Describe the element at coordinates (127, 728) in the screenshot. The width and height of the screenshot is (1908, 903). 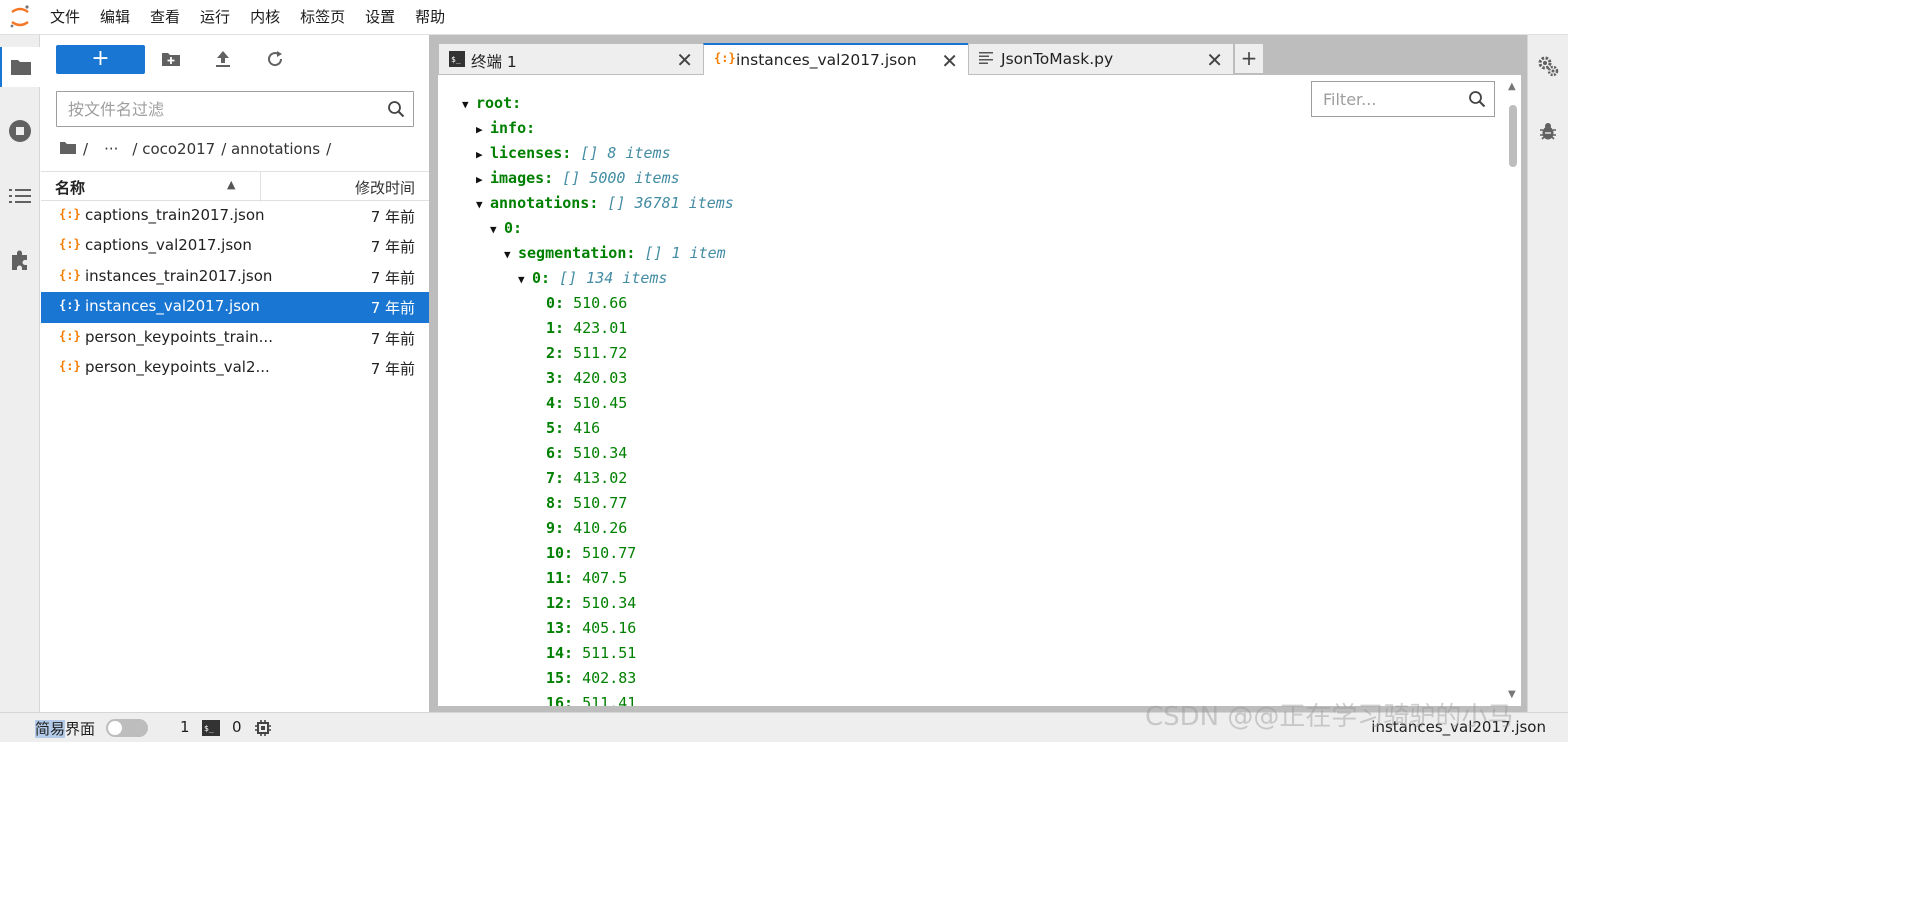
I see `simple-mode-toggle` at that location.